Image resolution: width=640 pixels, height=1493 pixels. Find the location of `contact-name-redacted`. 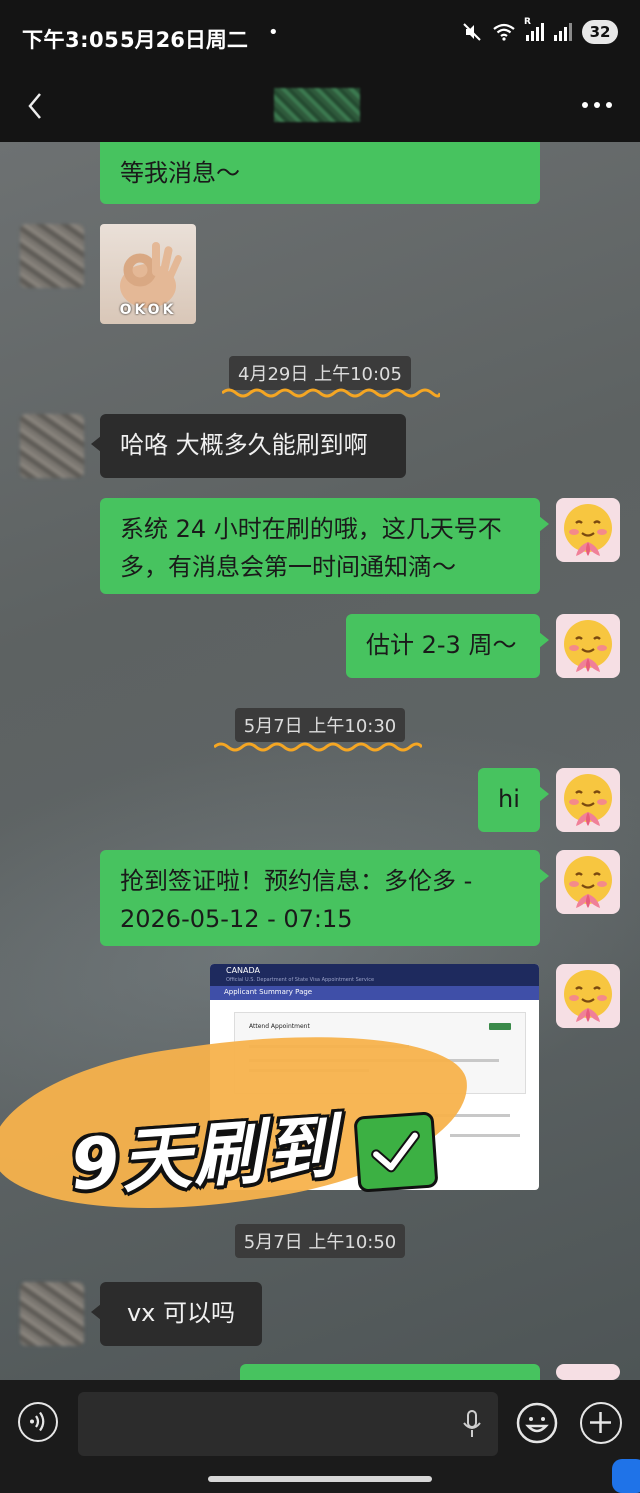

contact-name-redacted is located at coordinates (317, 105).